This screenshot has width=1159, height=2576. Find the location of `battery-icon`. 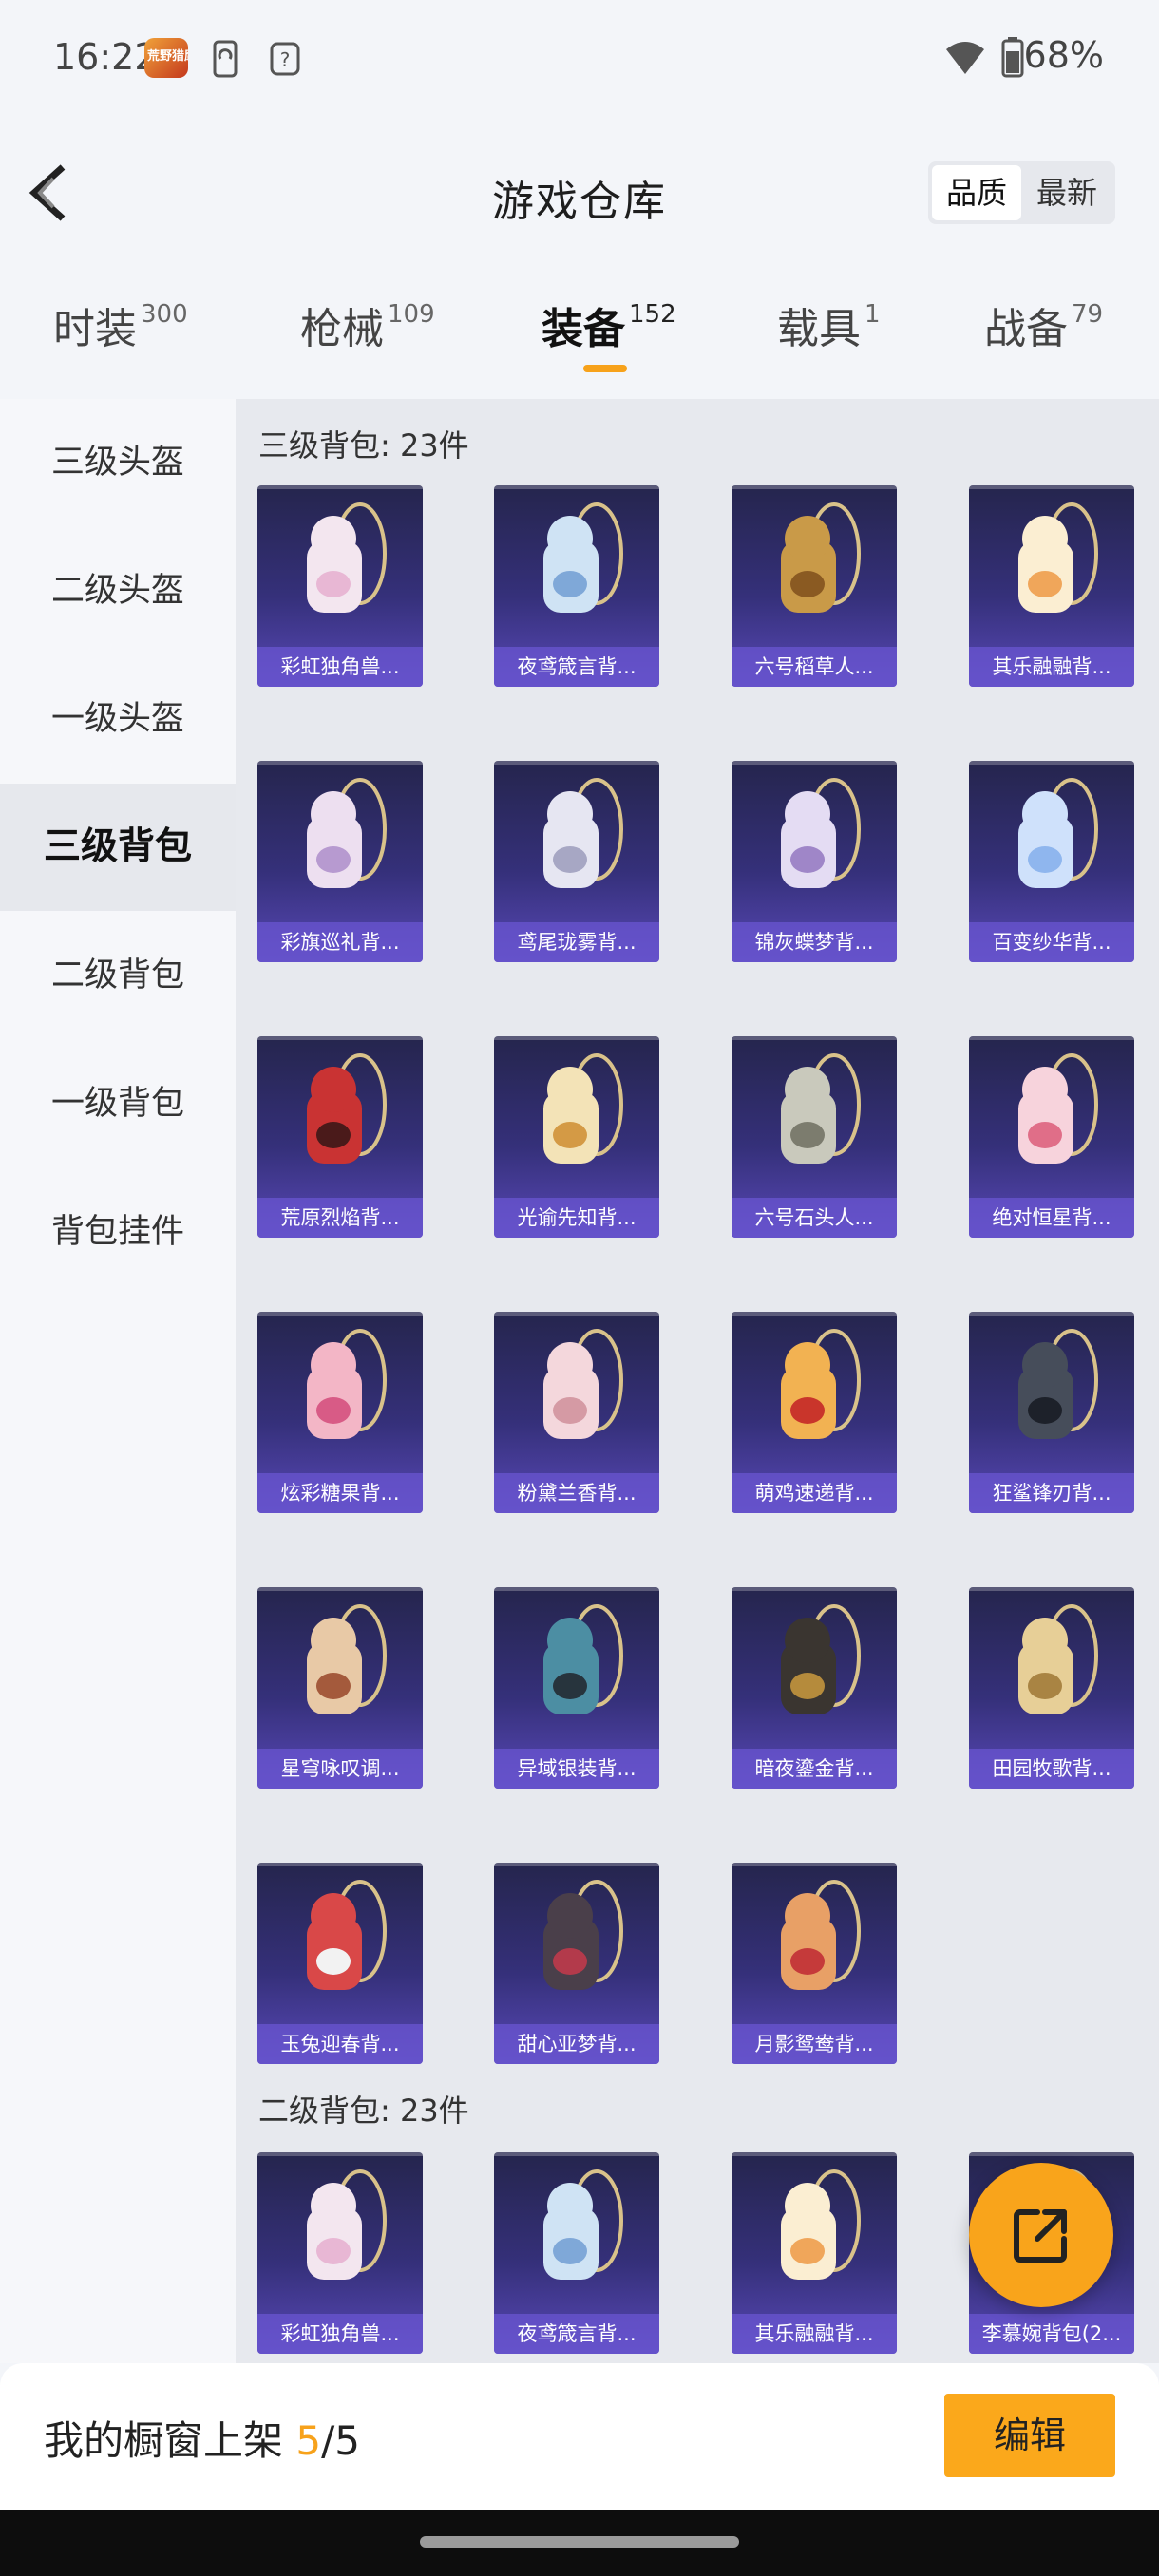

battery-icon is located at coordinates (1012, 57).